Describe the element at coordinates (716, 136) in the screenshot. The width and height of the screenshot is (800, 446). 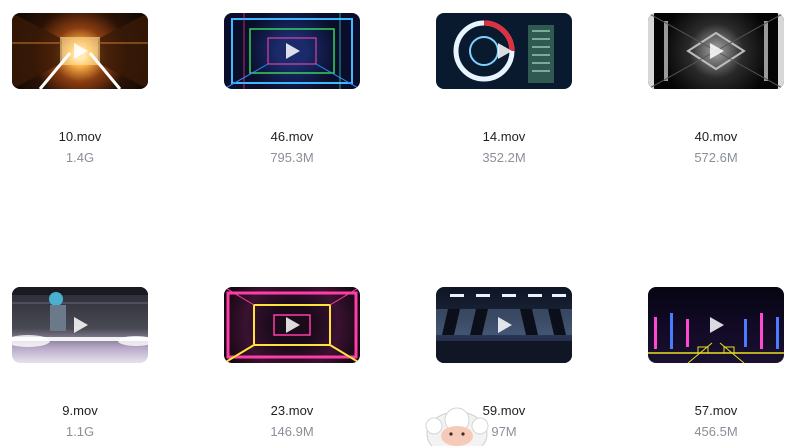
I see `file-name: 40.mov` at that location.